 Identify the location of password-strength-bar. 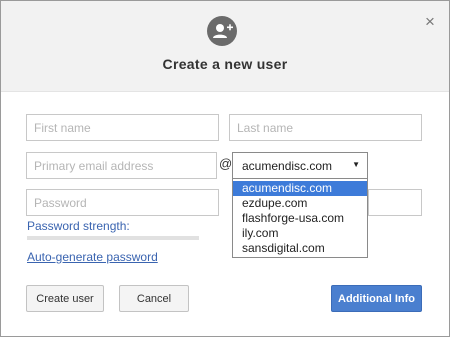
(113, 238).